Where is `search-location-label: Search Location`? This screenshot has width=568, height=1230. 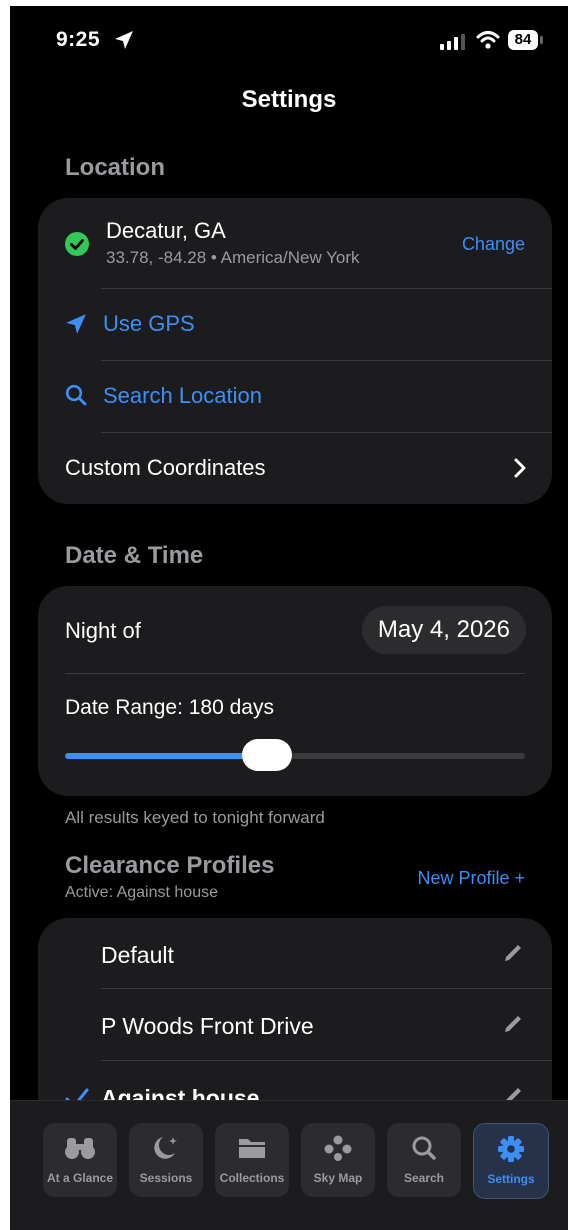 search-location-label: Search Location is located at coordinates (182, 395).